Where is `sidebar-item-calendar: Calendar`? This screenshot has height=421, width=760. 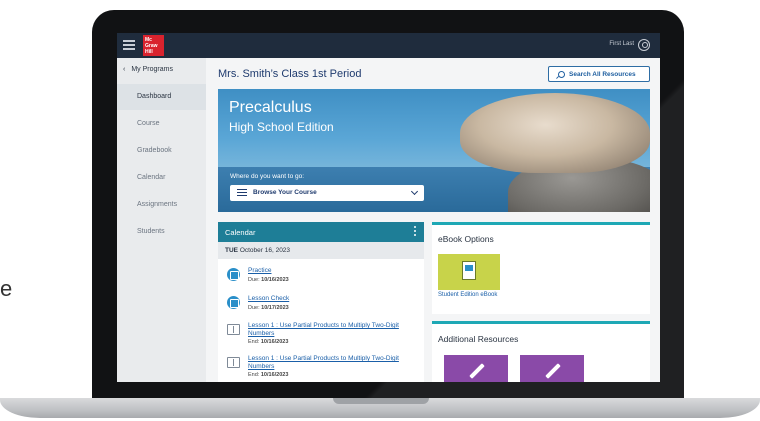
sidebar-item-calendar: Calendar is located at coordinates (161, 178).